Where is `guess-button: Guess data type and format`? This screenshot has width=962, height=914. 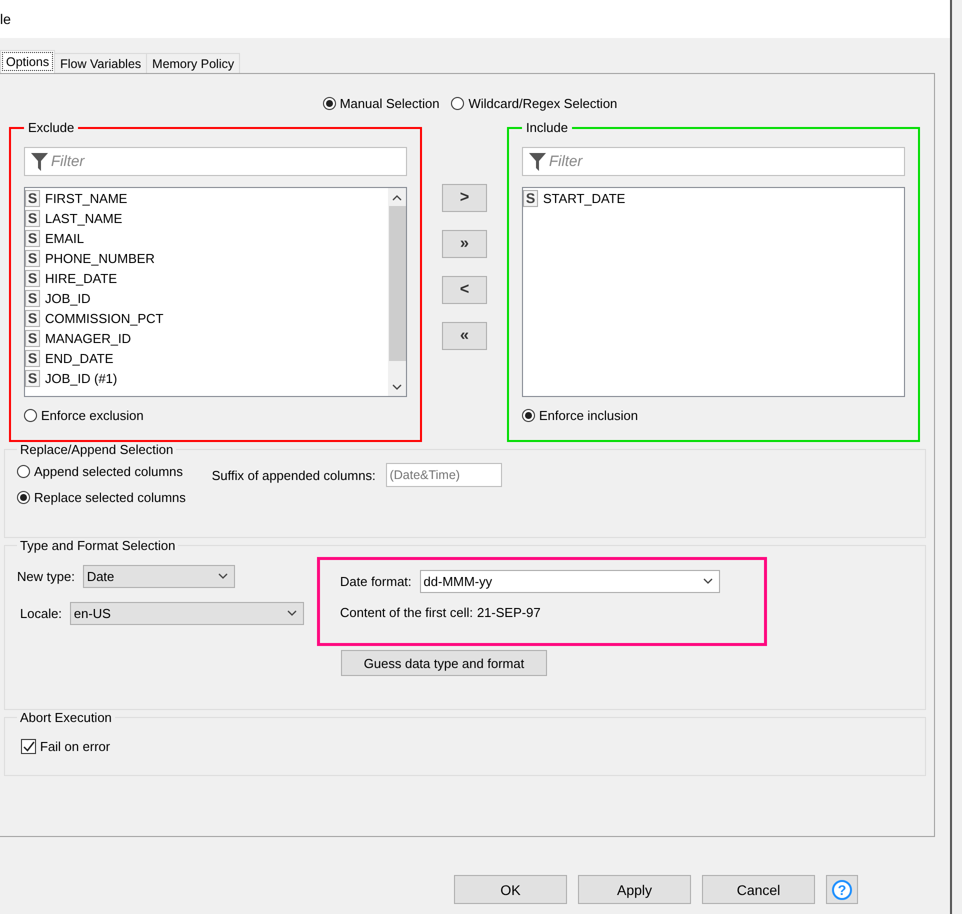
guess-button: Guess data type and format is located at coordinates (444, 663).